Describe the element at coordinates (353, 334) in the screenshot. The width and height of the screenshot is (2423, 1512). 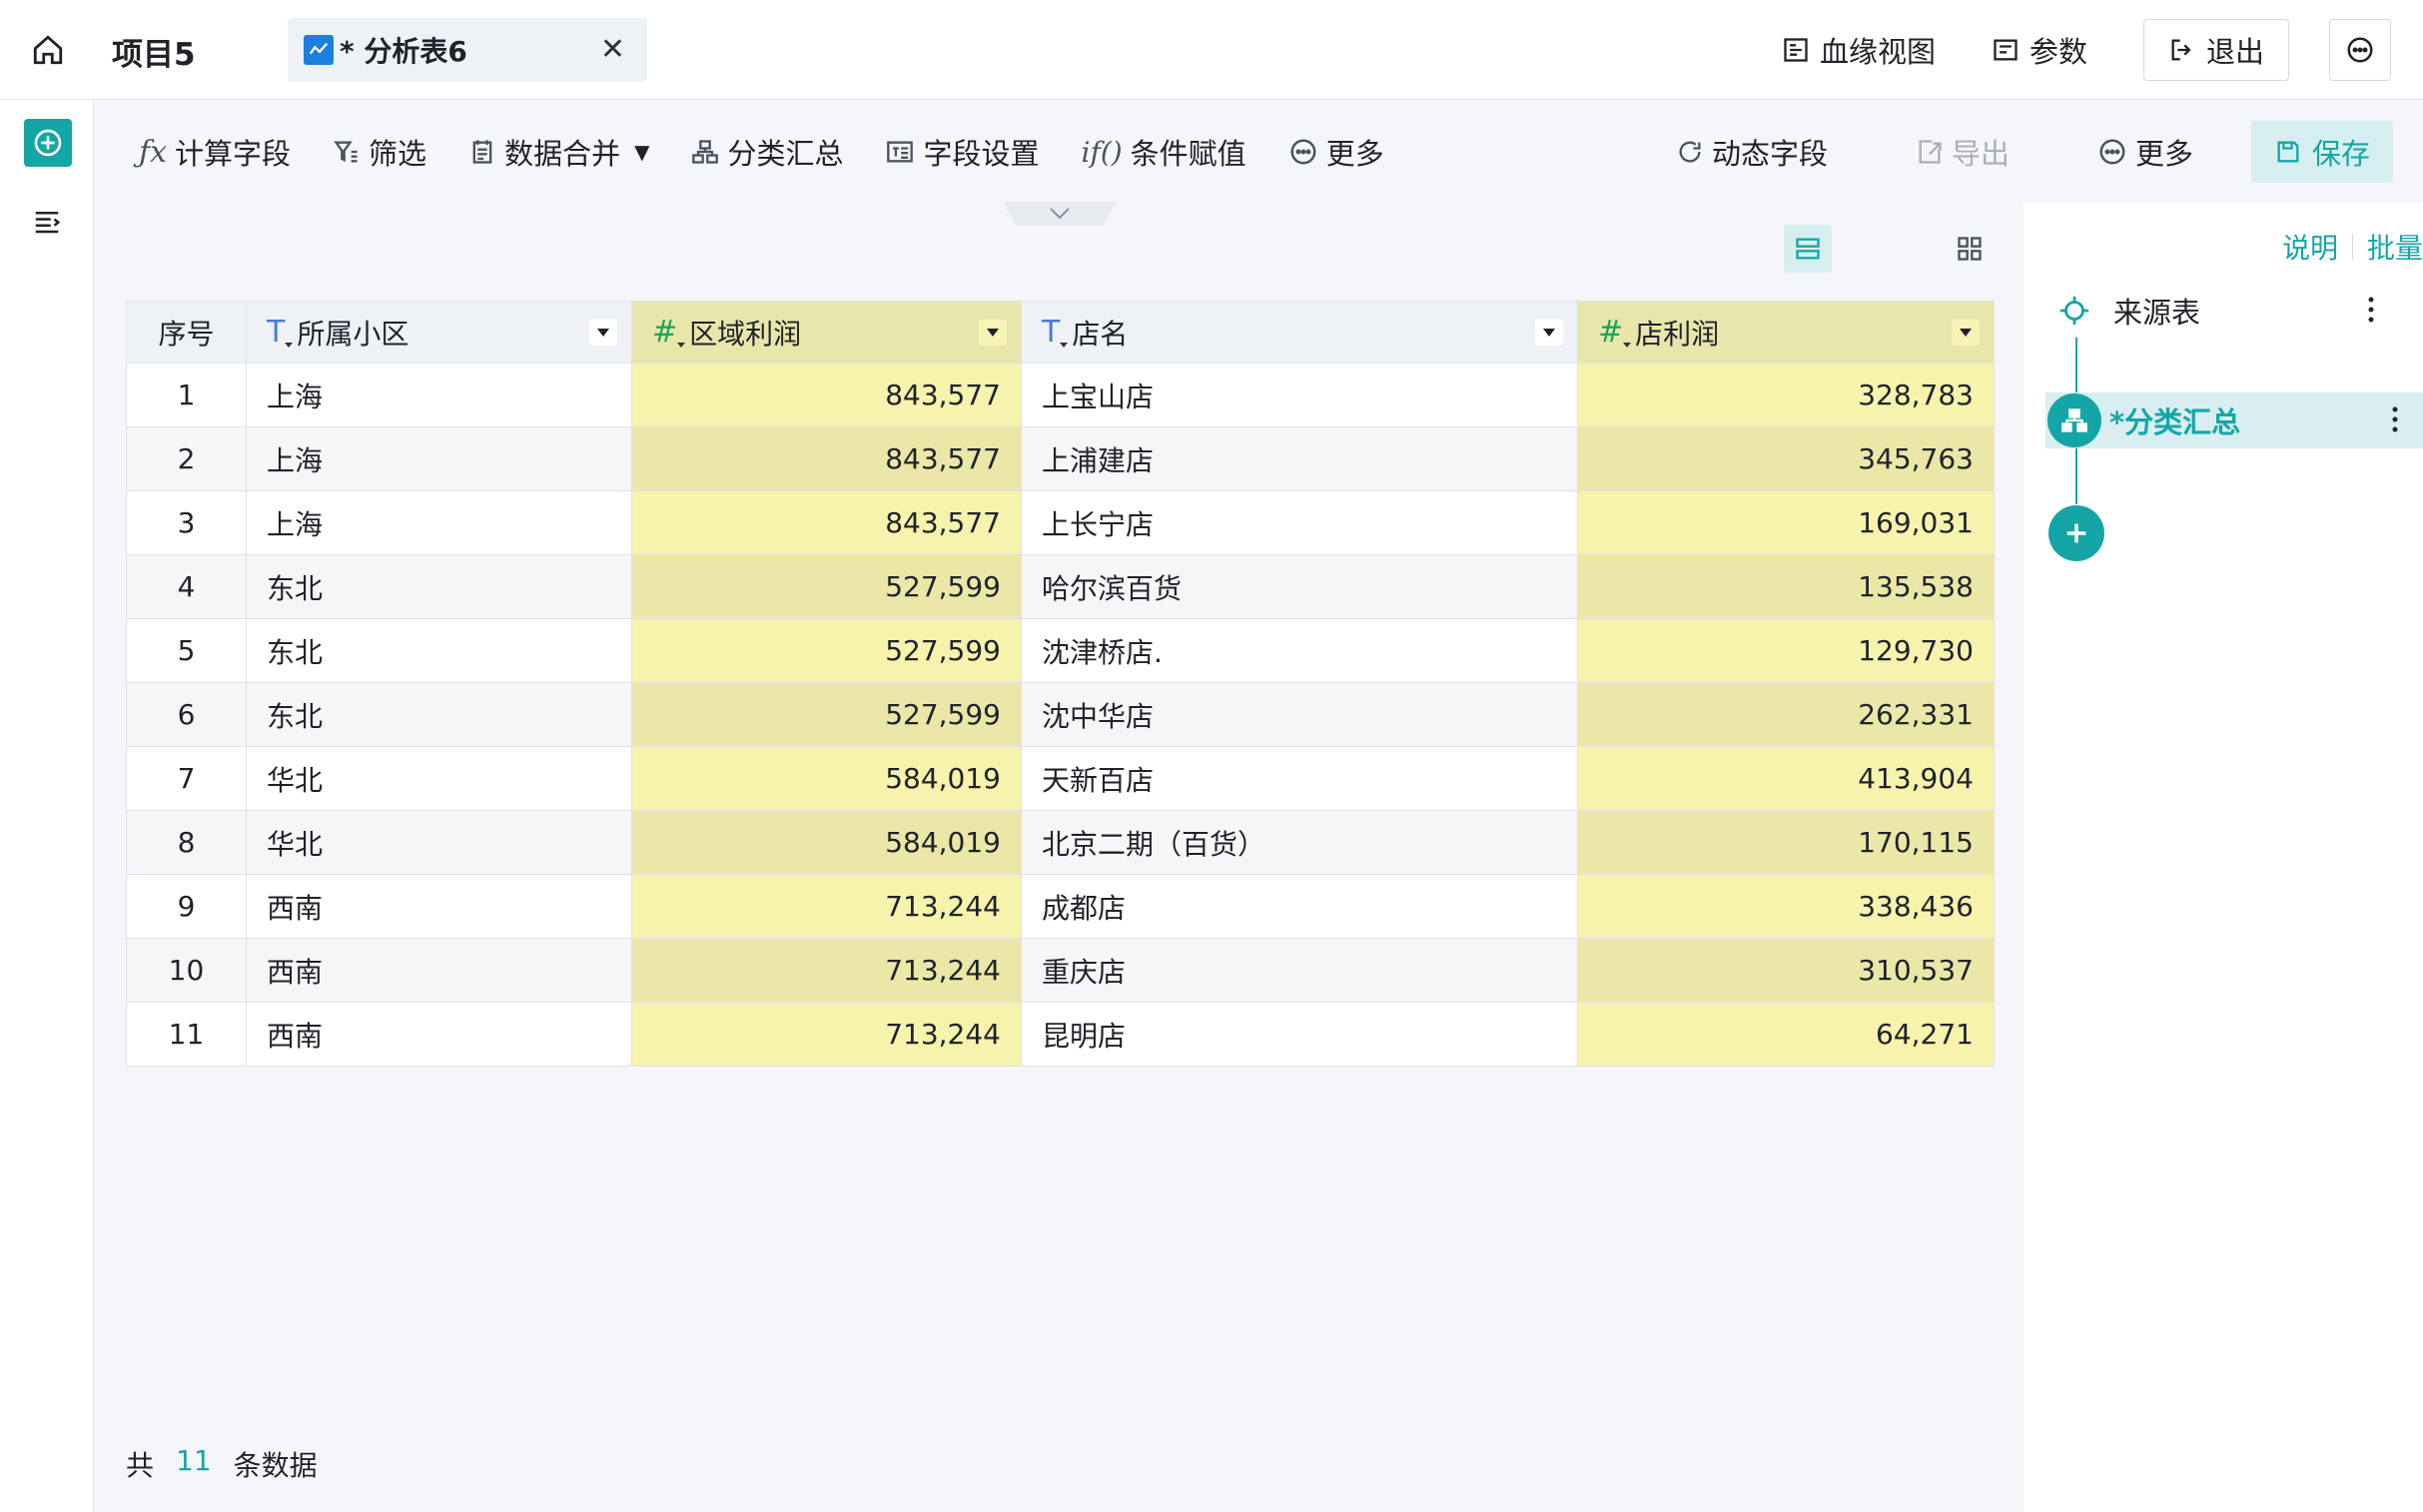
I see `column-header-label: 所属小区` at that location.